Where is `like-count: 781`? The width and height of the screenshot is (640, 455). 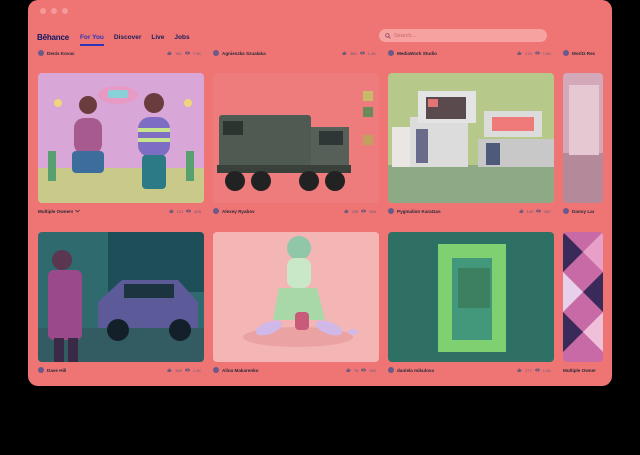 like-count: 781 is located at coordinates (178, 53).